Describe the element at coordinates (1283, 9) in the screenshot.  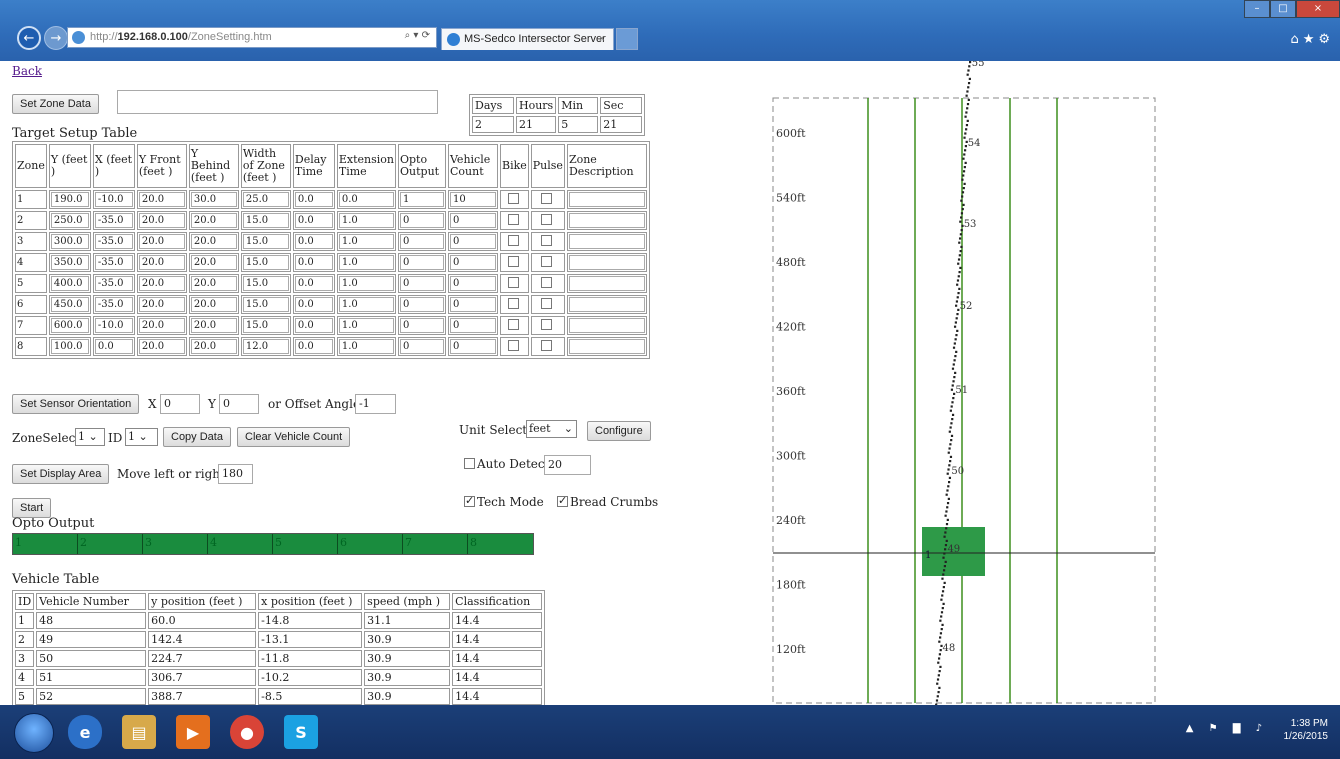
I see `maximize-button: □` at that location.